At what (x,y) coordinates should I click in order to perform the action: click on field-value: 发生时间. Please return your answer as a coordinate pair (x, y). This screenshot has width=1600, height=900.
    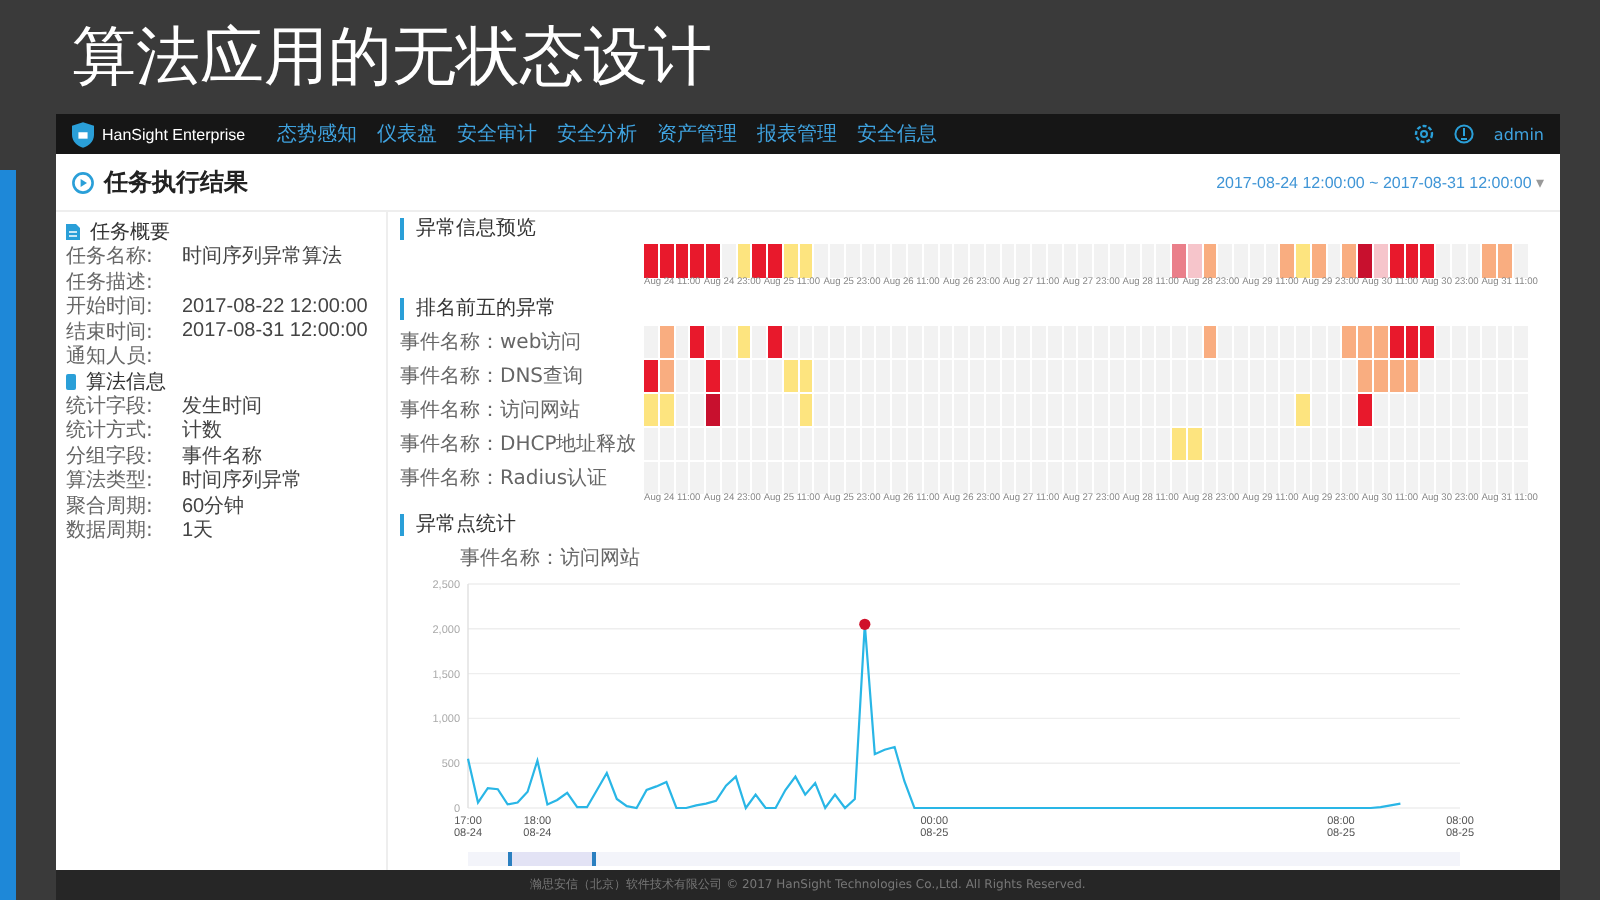
    Looking at the image, I should click on (222, 406).